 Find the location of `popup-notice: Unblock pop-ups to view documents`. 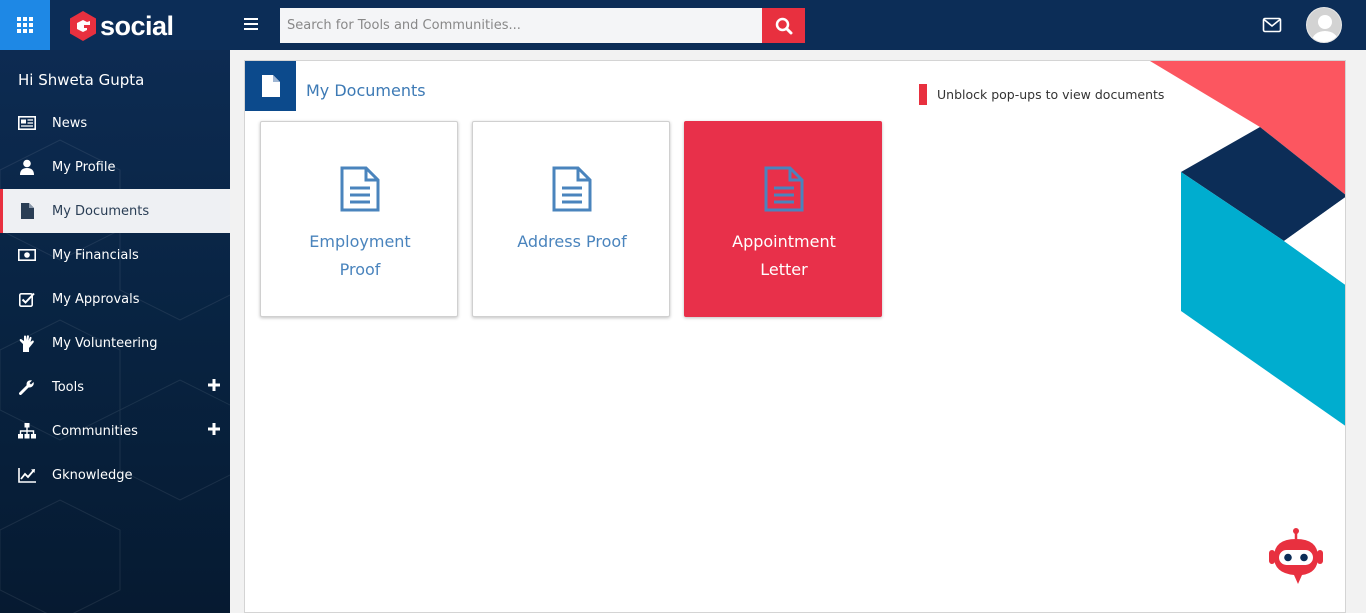

popup-notice: Unblock pop-ups to view documents is located at coordinates (1041, 94).